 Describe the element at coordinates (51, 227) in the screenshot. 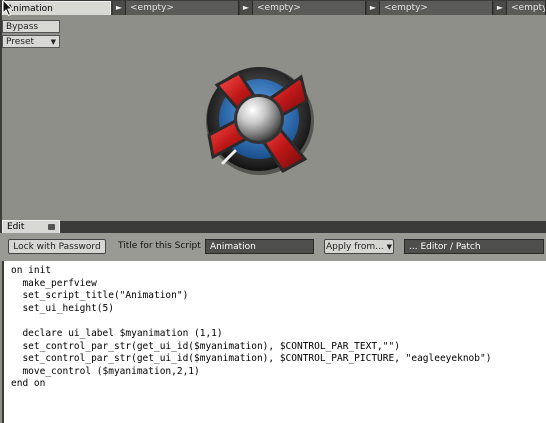

I see `minimize-icon` at that location.